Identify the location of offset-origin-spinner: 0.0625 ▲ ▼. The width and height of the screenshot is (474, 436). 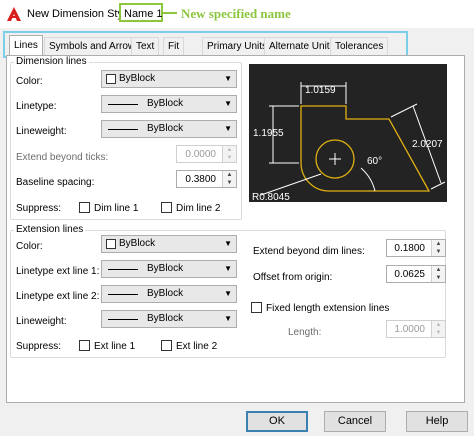
(416, 274).